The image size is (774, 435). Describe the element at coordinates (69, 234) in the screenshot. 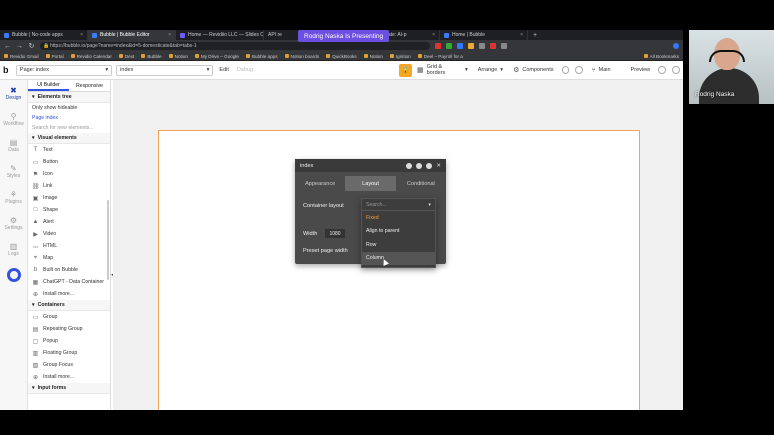

I see `element-video: ▶ Video` at that location.